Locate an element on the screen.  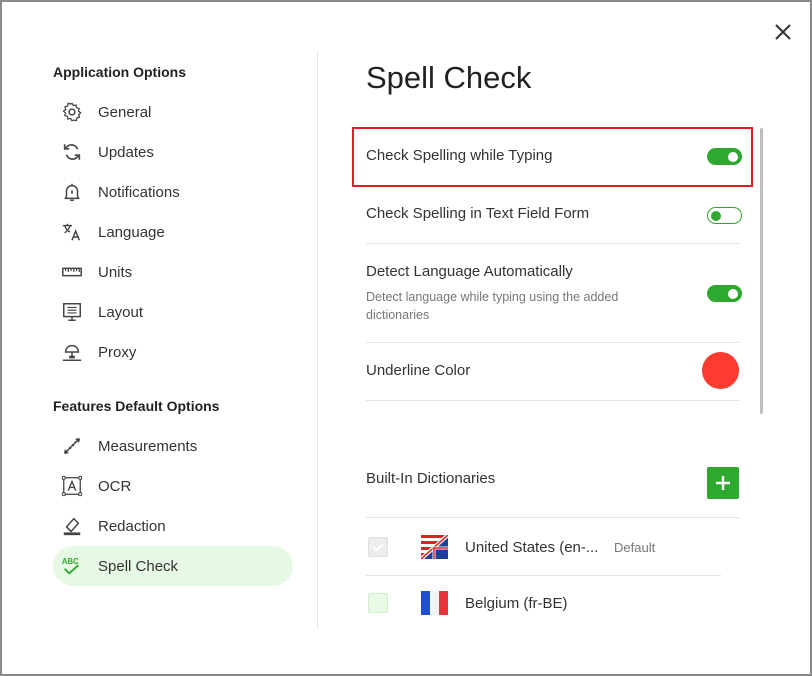
close-icon is located at coordinates (783, 32).